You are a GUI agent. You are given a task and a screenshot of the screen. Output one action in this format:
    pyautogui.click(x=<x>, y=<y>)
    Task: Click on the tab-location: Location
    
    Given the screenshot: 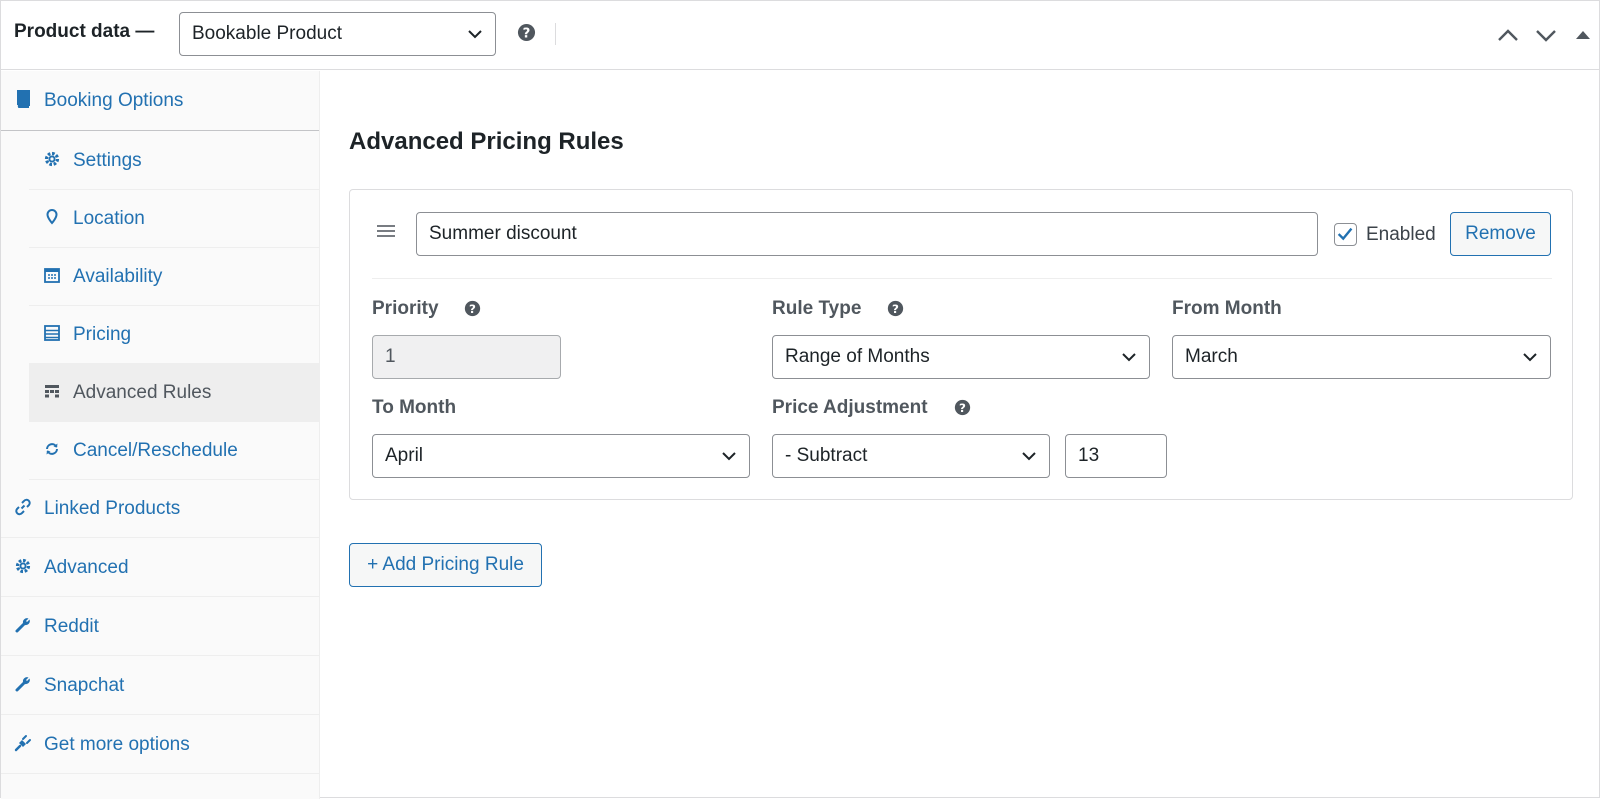 What is the action you would take?
    pyautogui.click(x=174, y=218)
    